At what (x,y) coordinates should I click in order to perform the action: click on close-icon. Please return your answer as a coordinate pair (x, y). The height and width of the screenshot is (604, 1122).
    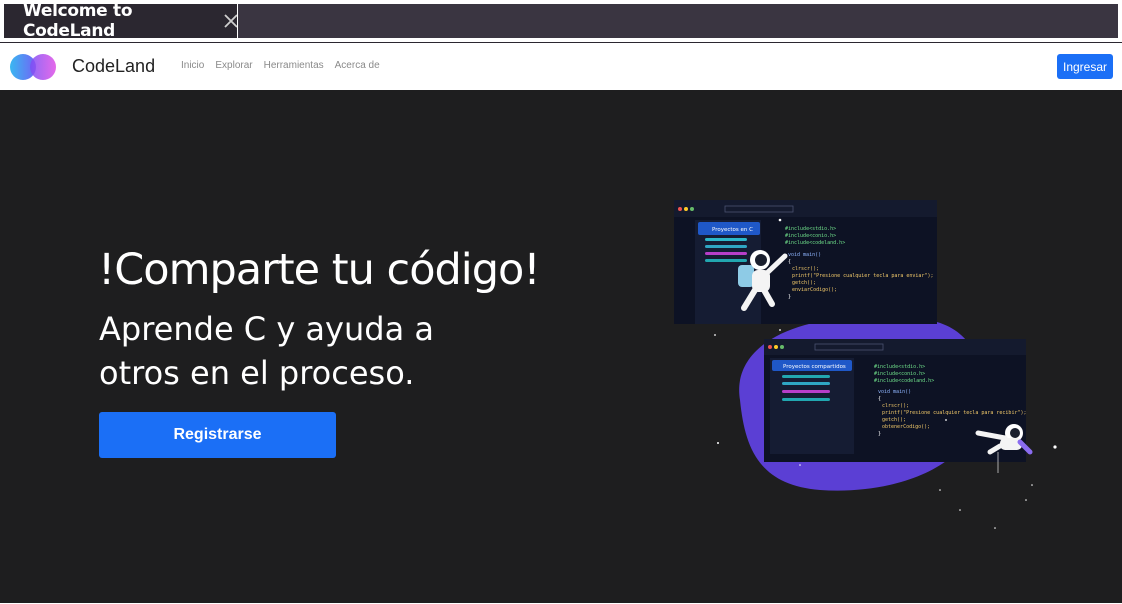
    Looking at the image, I should click on (230, 21).